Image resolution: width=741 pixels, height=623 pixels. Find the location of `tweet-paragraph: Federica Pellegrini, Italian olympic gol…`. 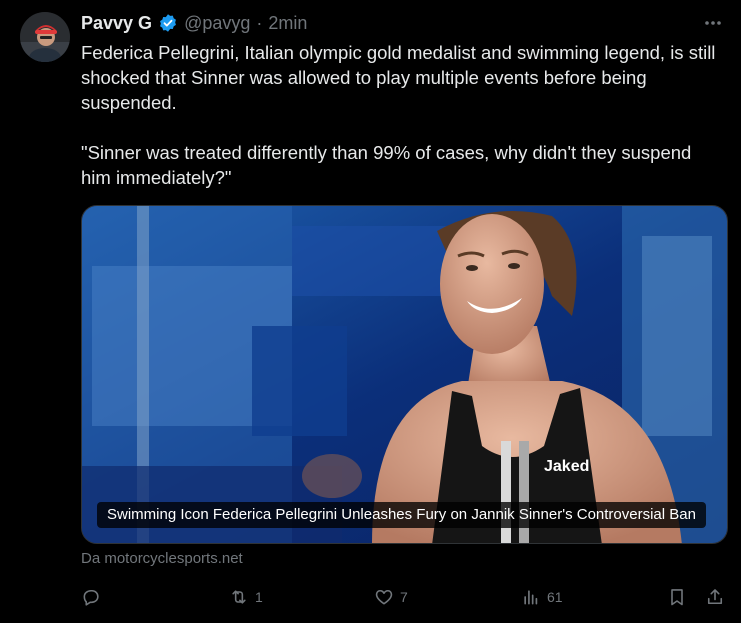

tweet-paragraph: Federica Pellegrini, Italian olympic gol… is located at coordinates (398, 77).